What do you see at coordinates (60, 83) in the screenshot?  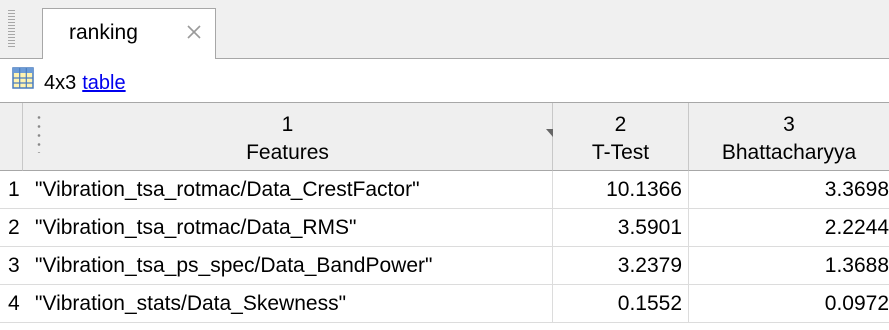 I see `table-size: 4x3` at bounding box center [60, 83].